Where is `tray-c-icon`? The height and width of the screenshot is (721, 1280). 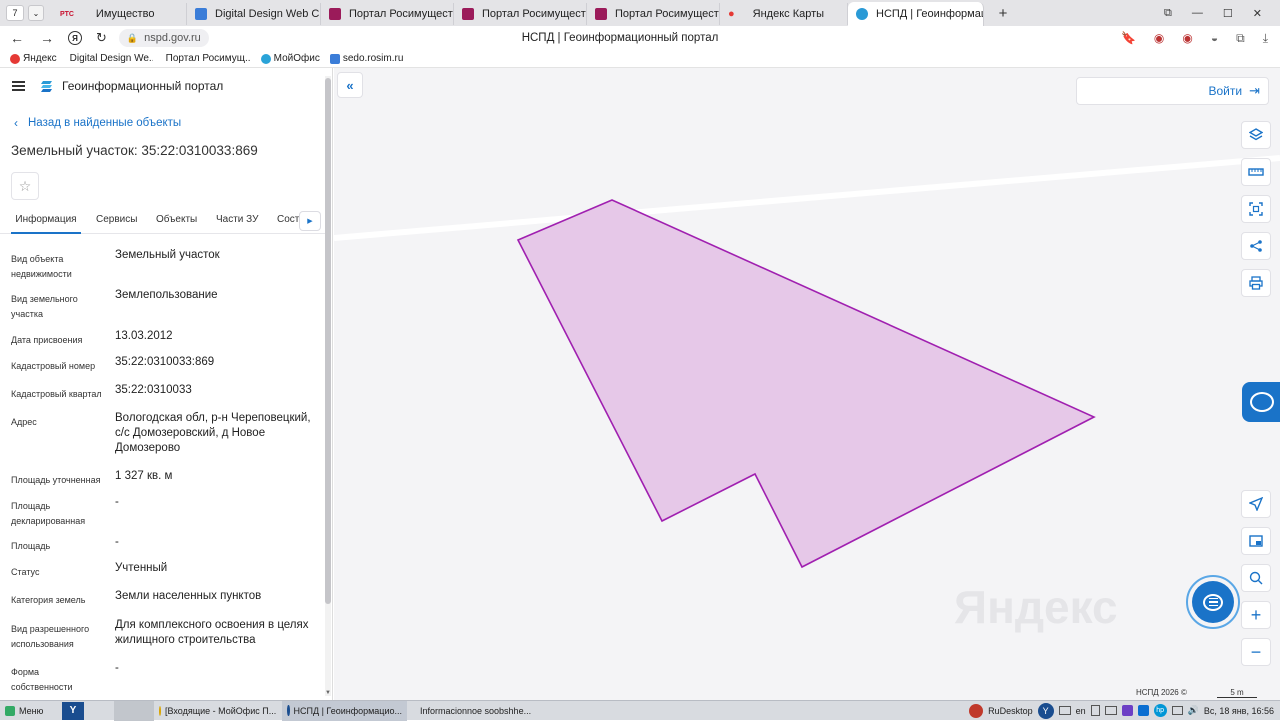 tray-c-icon is located at coordinates (1143, 710).